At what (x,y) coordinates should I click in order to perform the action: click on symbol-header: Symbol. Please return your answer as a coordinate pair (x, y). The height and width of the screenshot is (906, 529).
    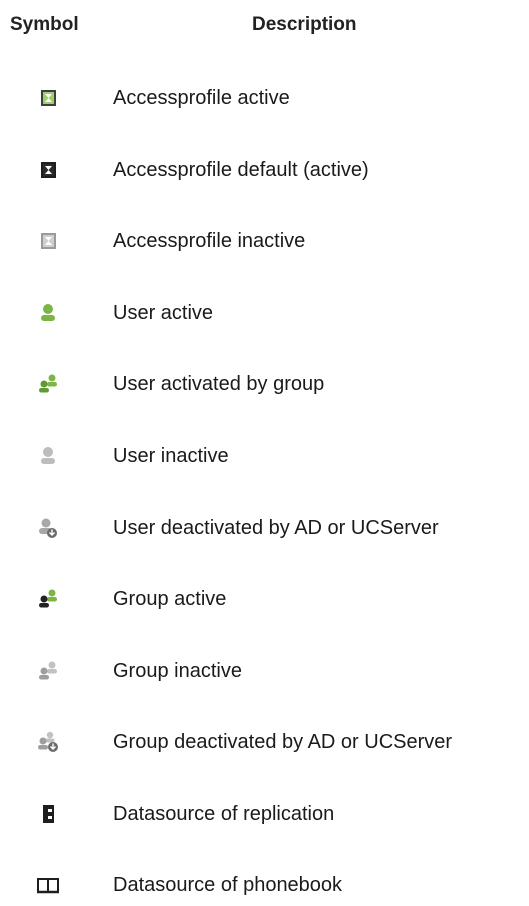
    Looking at the image, I should click on (44, 24).